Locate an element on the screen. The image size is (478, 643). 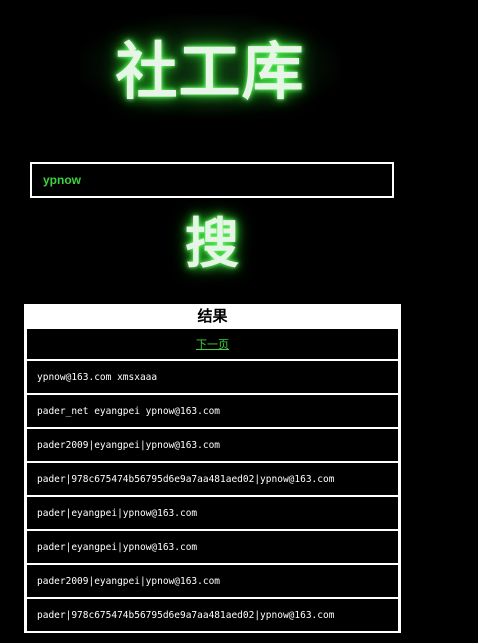
next-page-link: 下一页 is located at coordinates (212, 344).